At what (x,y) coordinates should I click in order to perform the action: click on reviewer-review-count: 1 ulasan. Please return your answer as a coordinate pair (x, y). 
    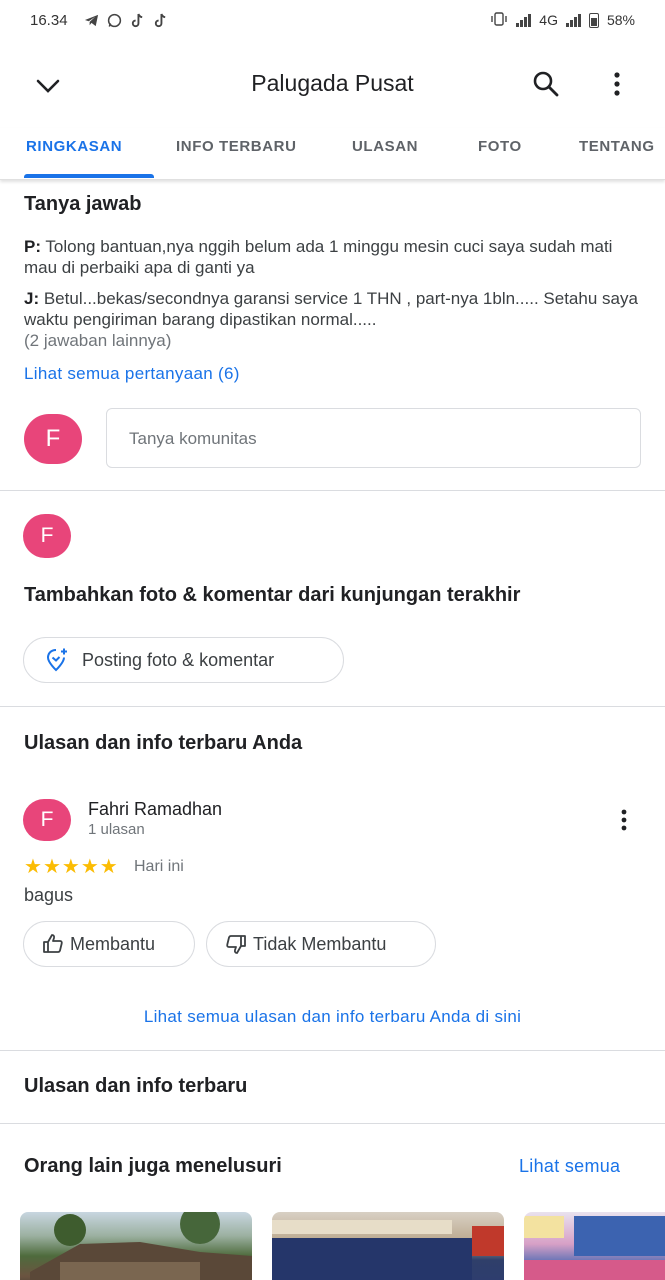
    Looking at the image, I should click on (116, 829).